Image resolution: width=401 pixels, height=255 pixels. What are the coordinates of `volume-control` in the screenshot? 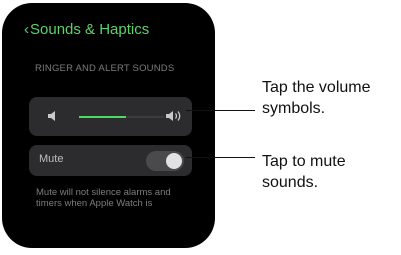 It's located at (110, 116).